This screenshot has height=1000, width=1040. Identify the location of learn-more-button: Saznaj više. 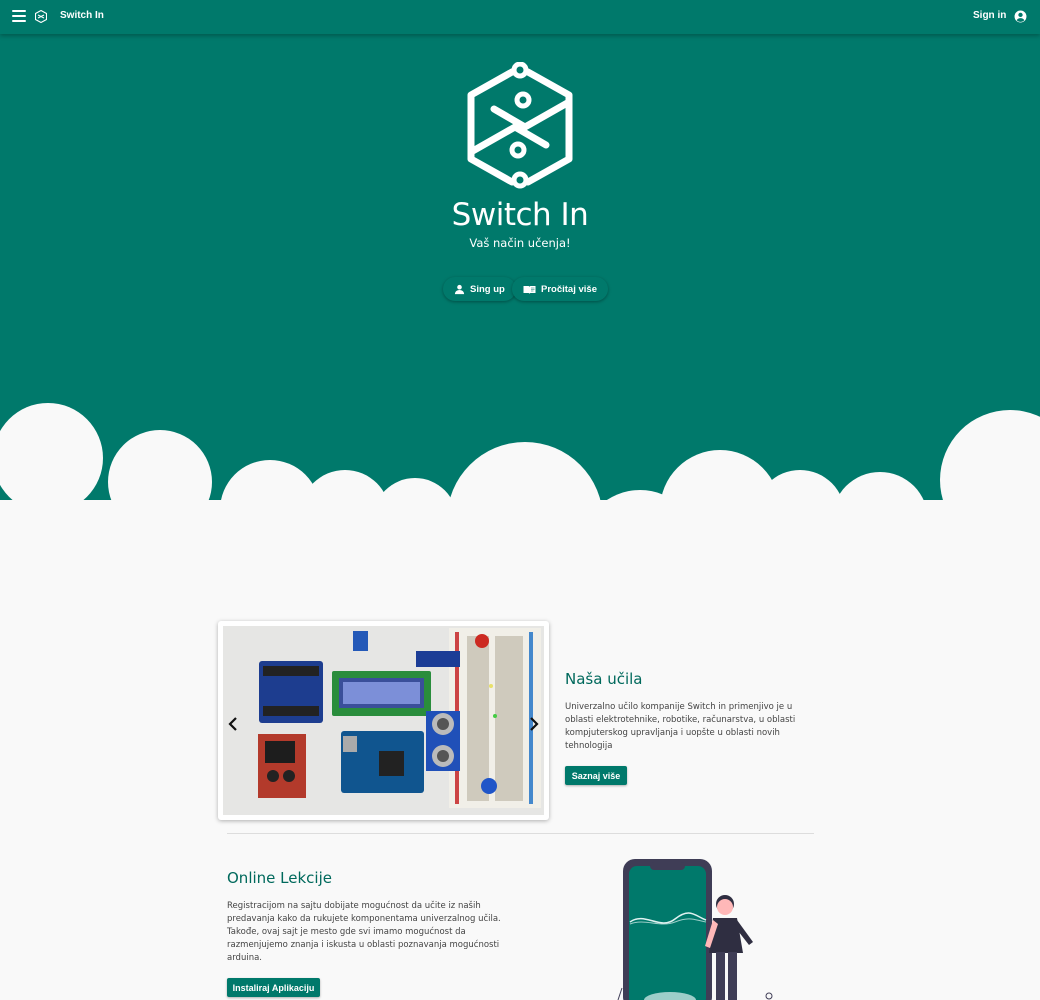
(596, 775).